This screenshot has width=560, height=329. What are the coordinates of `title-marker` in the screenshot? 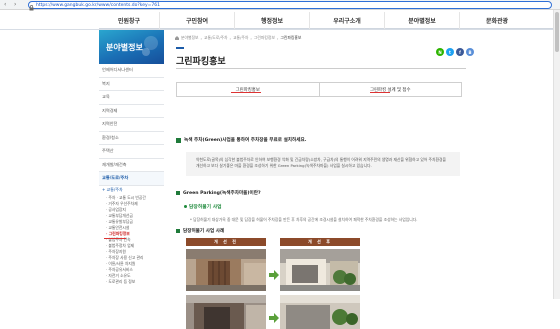 It's located at (180, 48).